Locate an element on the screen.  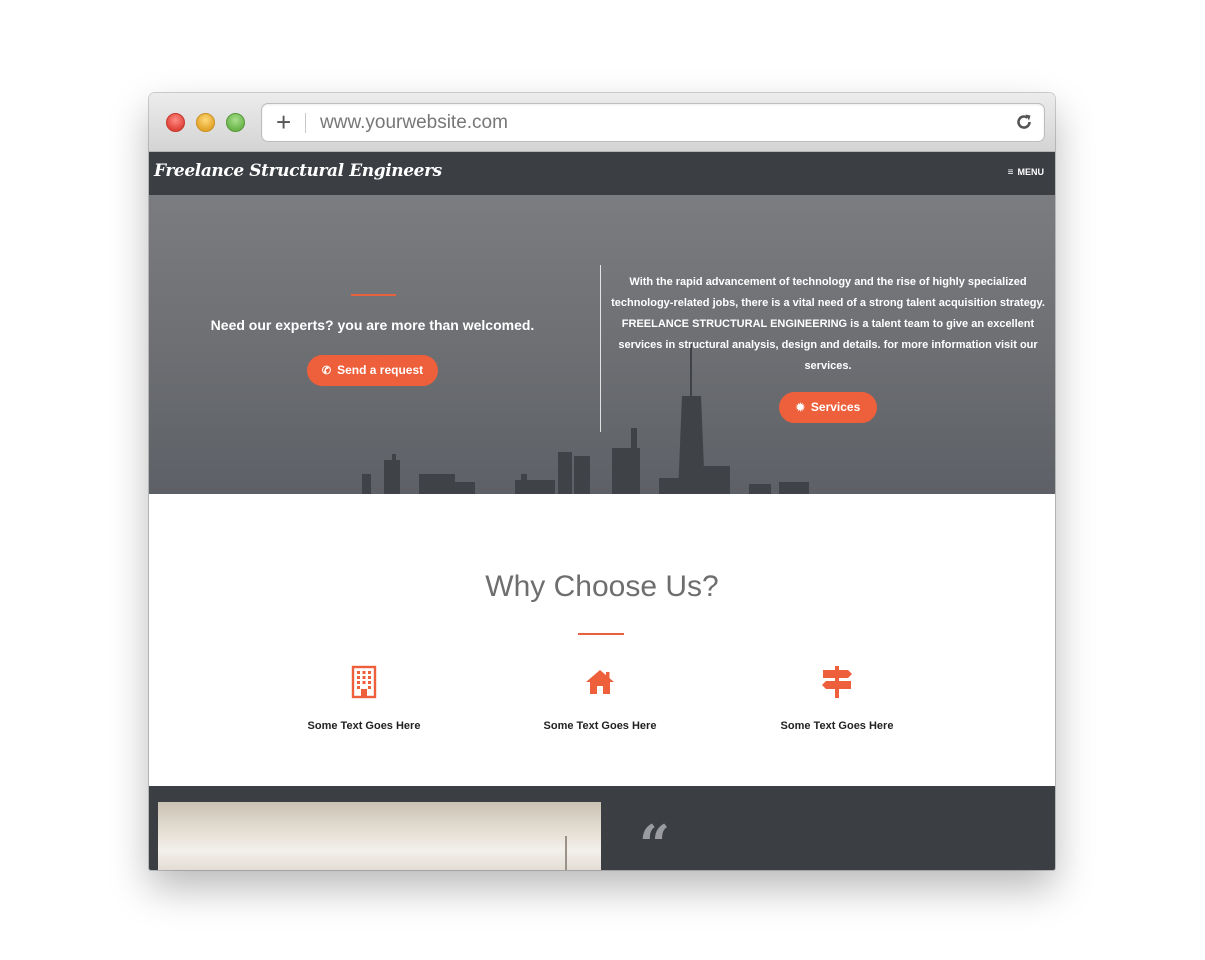
hero-left-accent-line is located at coordinates (373, 295).